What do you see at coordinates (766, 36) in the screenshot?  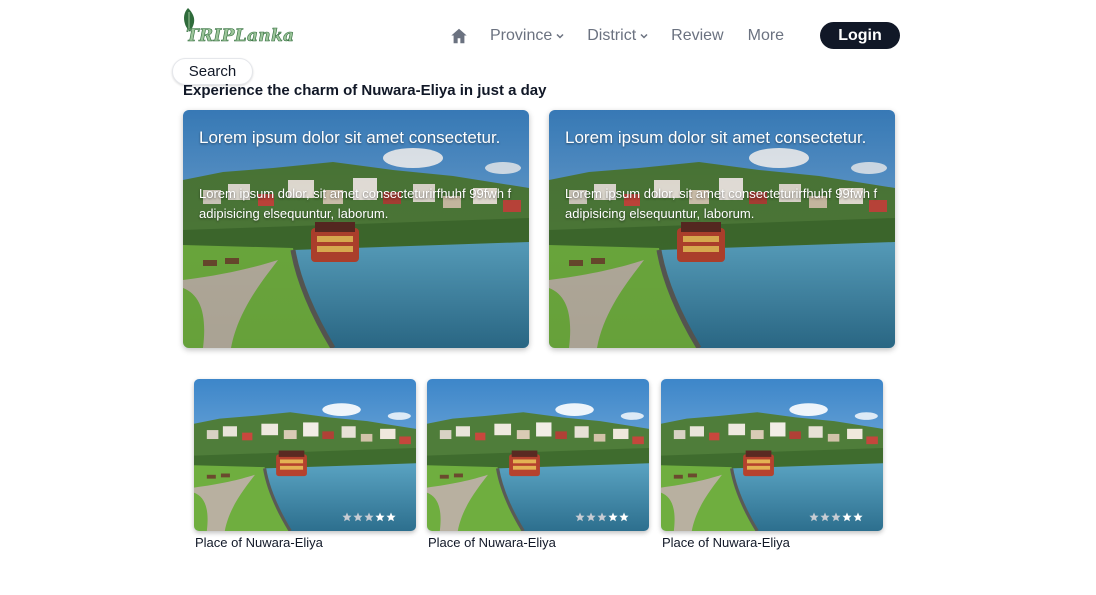 I see `nav-more: More` at bounding box center [766, 36].